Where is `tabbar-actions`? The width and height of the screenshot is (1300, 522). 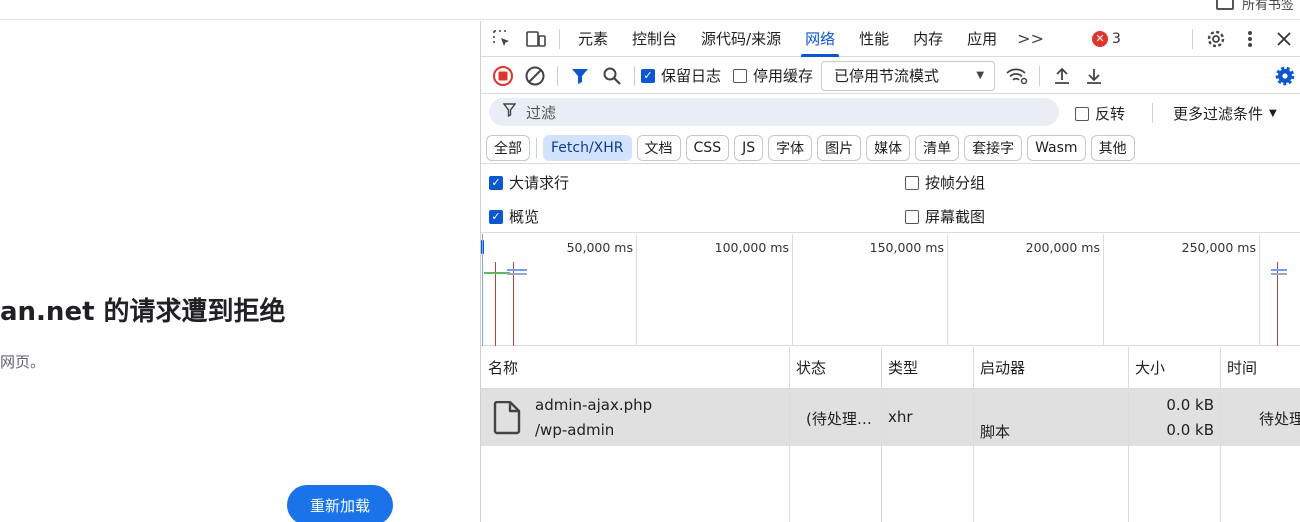
tabbar-actions is located at coordinates (1243, 39).